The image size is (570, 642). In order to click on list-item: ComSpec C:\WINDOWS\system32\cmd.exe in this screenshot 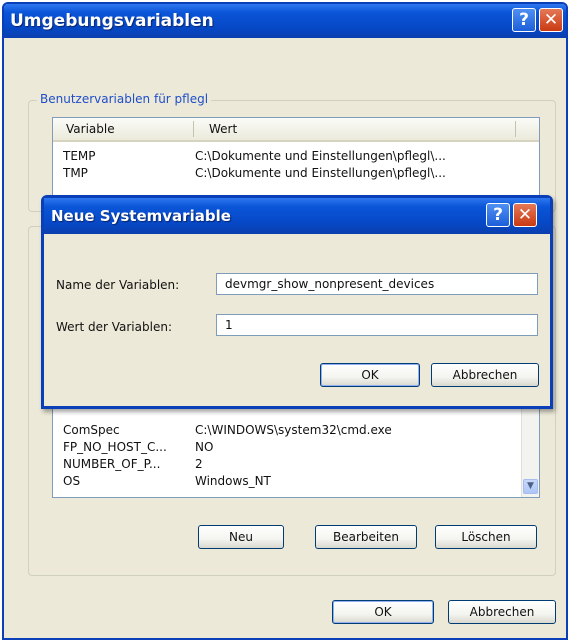, I will do `click(296, 430)`.